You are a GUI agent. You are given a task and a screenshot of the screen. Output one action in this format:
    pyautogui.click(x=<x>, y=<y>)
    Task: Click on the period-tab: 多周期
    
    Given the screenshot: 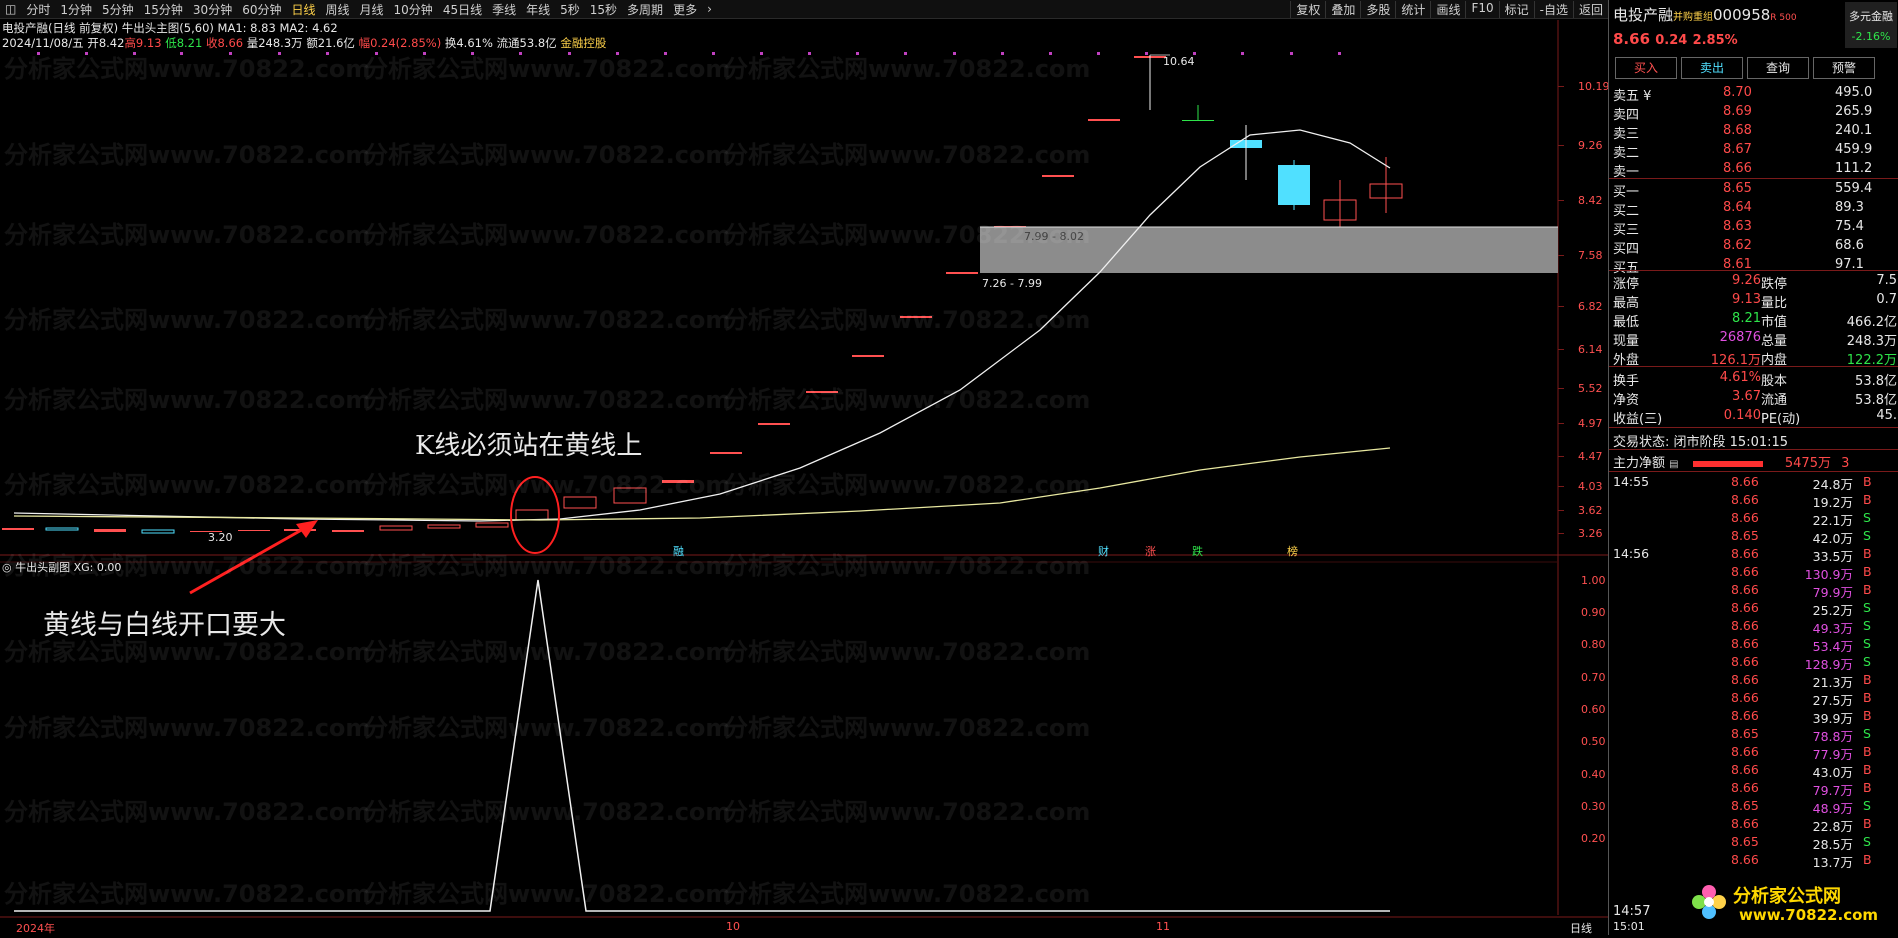 What is the action you would take?
    pyautogui.click(x=645, y=9)
    